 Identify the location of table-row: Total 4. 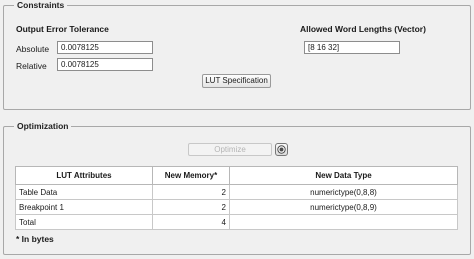
(236, 222).